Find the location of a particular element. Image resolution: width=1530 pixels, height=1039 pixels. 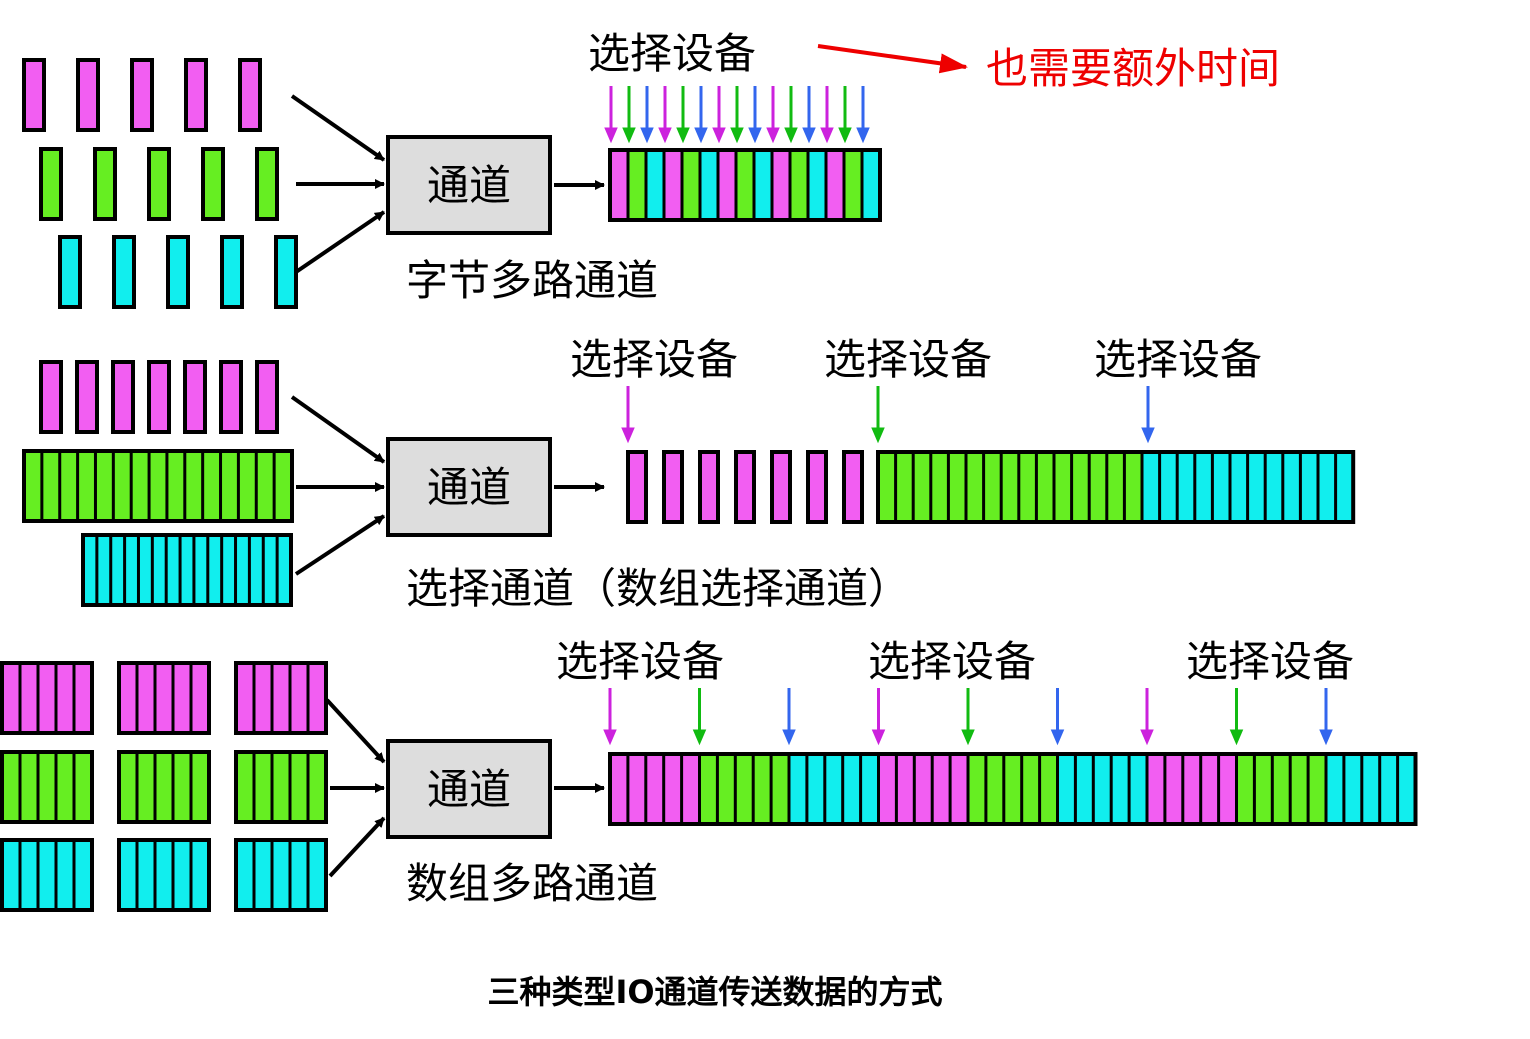

extra-time-note: 也需要额外时间 is located at coordinates (1133, 68).